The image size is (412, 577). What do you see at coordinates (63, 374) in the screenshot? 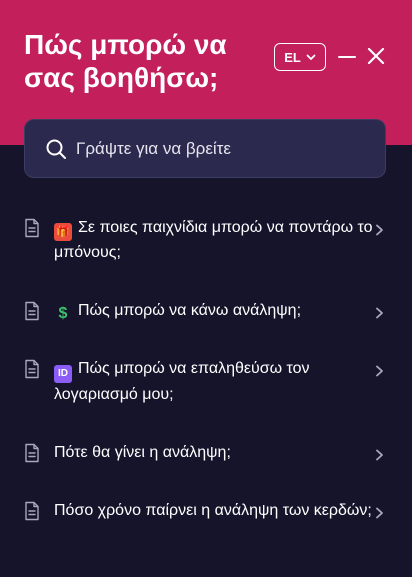
I see `id-icon: ID` at bounding box center [63, 374].